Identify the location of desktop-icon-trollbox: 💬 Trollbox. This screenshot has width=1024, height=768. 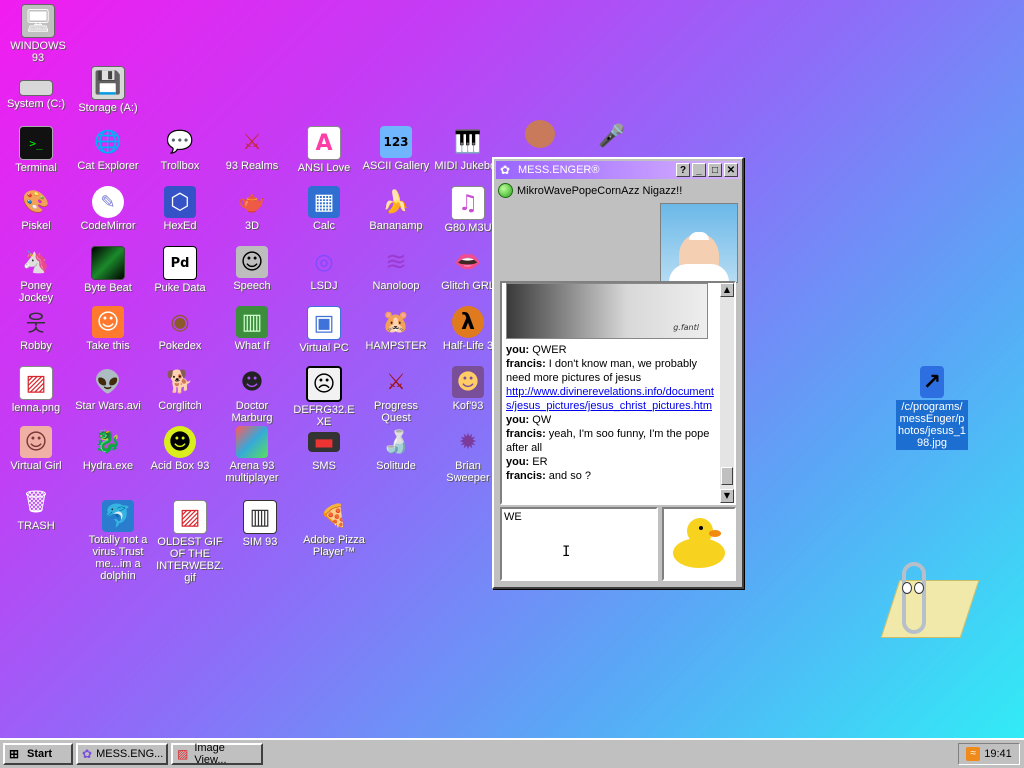
(180, 149).